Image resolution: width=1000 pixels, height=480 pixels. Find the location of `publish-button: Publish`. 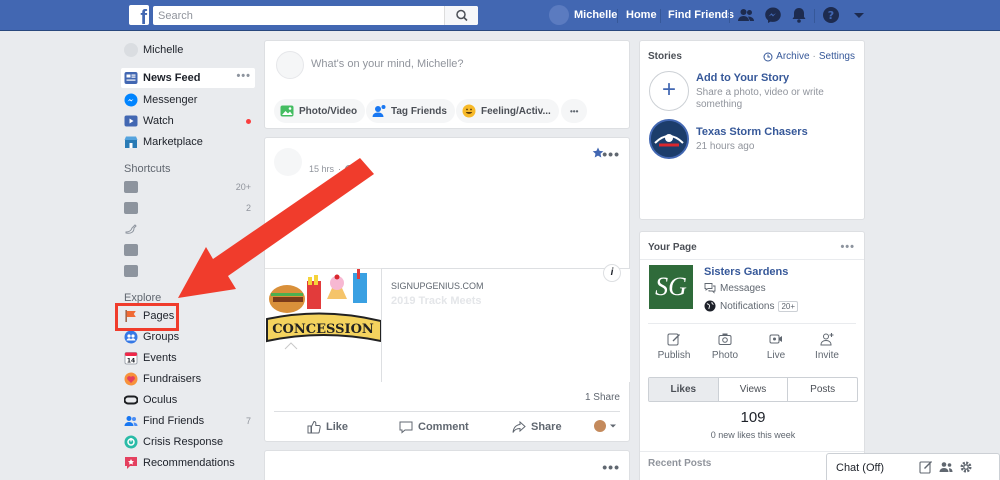

publish-button: Publish is located at coordinates (674, 346).